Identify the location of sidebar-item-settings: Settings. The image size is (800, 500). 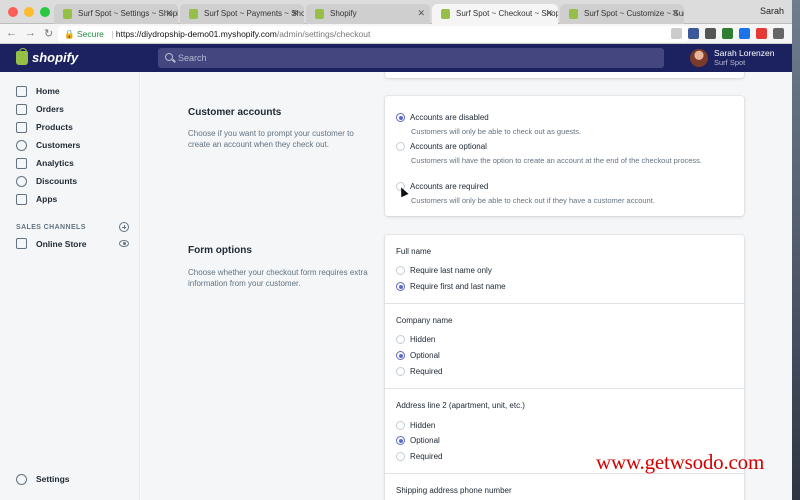
(35, 479).